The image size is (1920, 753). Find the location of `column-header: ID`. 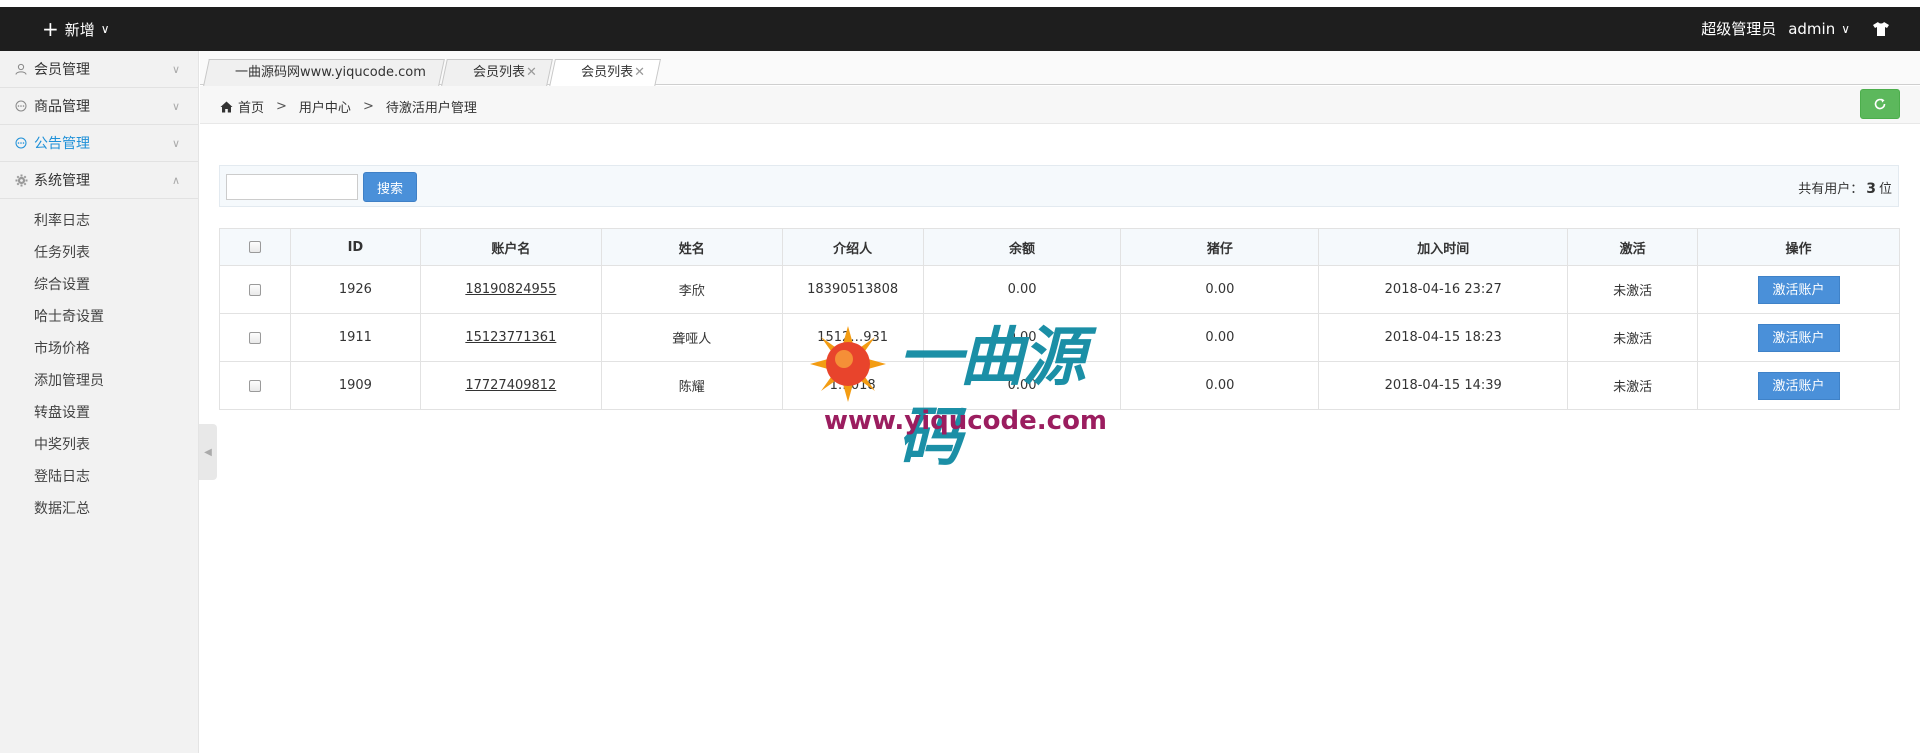

column-header: ID is located at coordinates (355, 247).